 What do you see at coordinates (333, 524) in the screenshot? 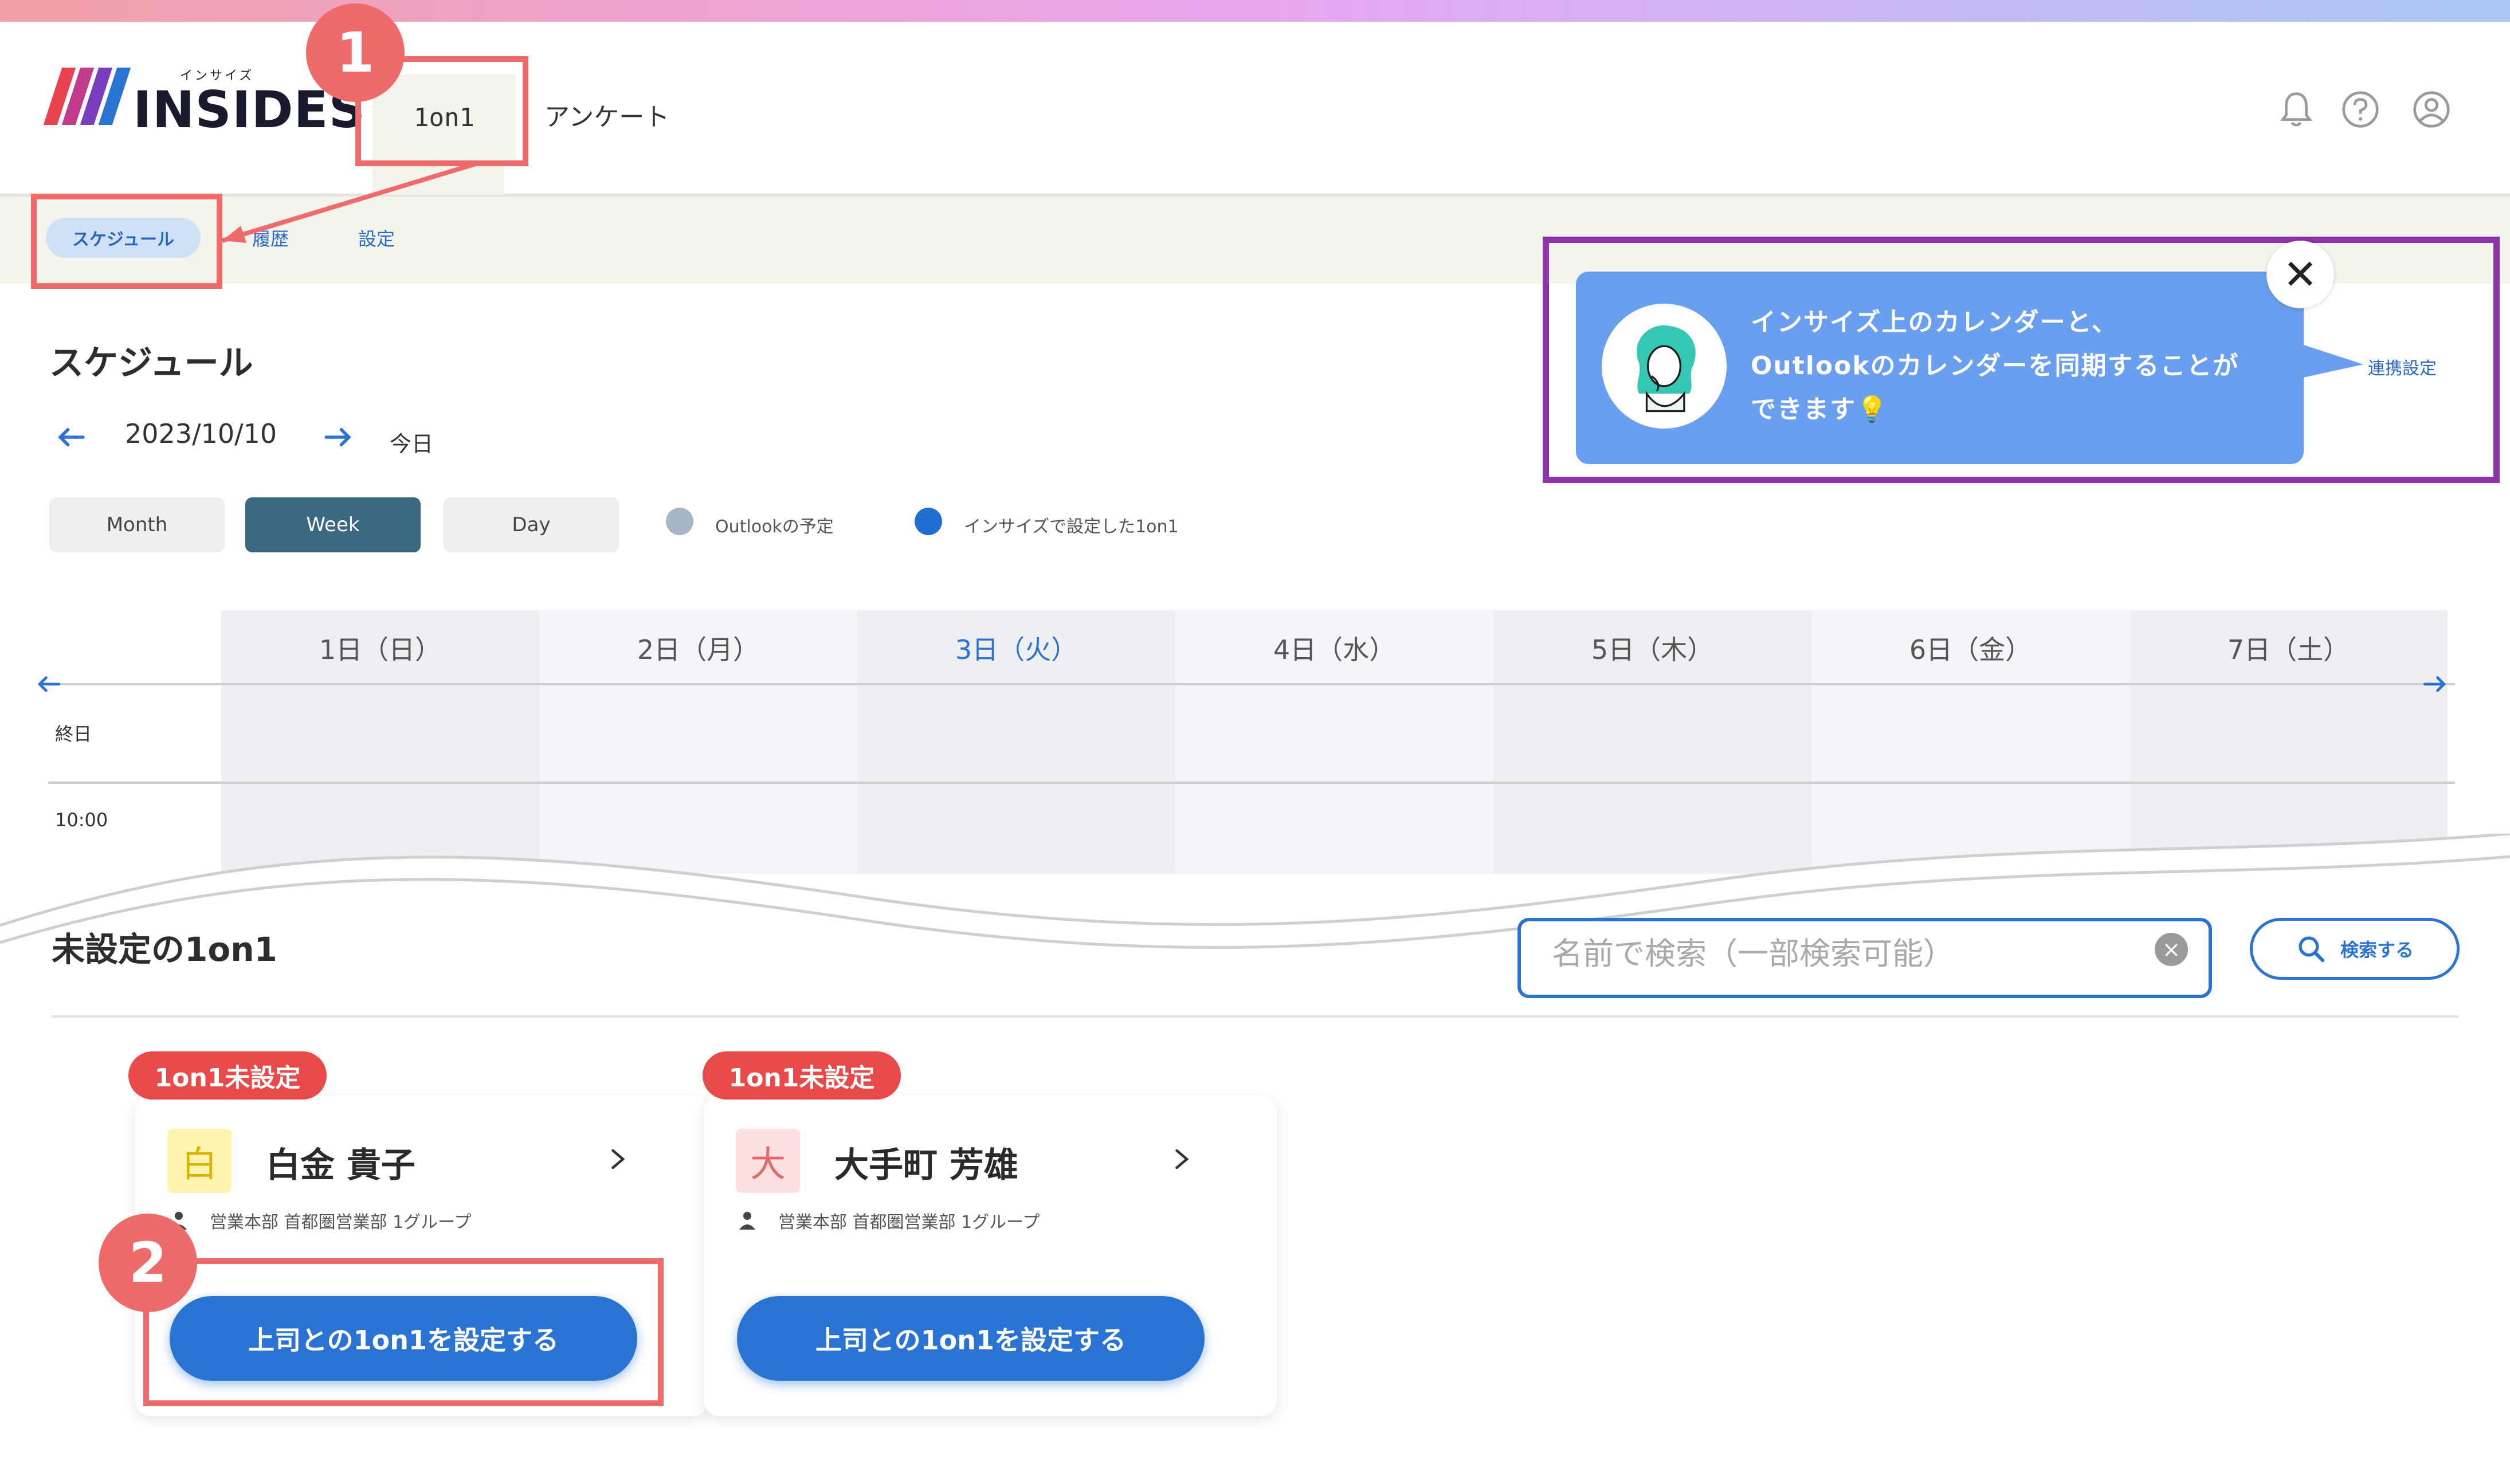
I see `view-week-button: Week` at bounding box center [333, 524].